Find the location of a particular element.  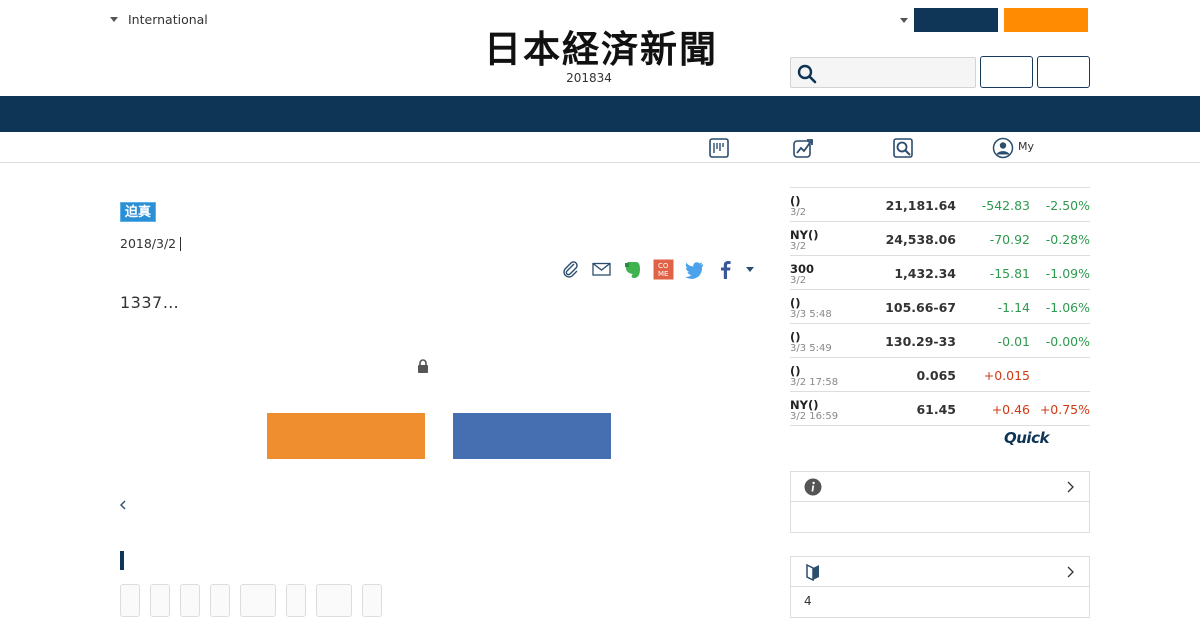

twitter-icon is located at coordinates (694, 269).